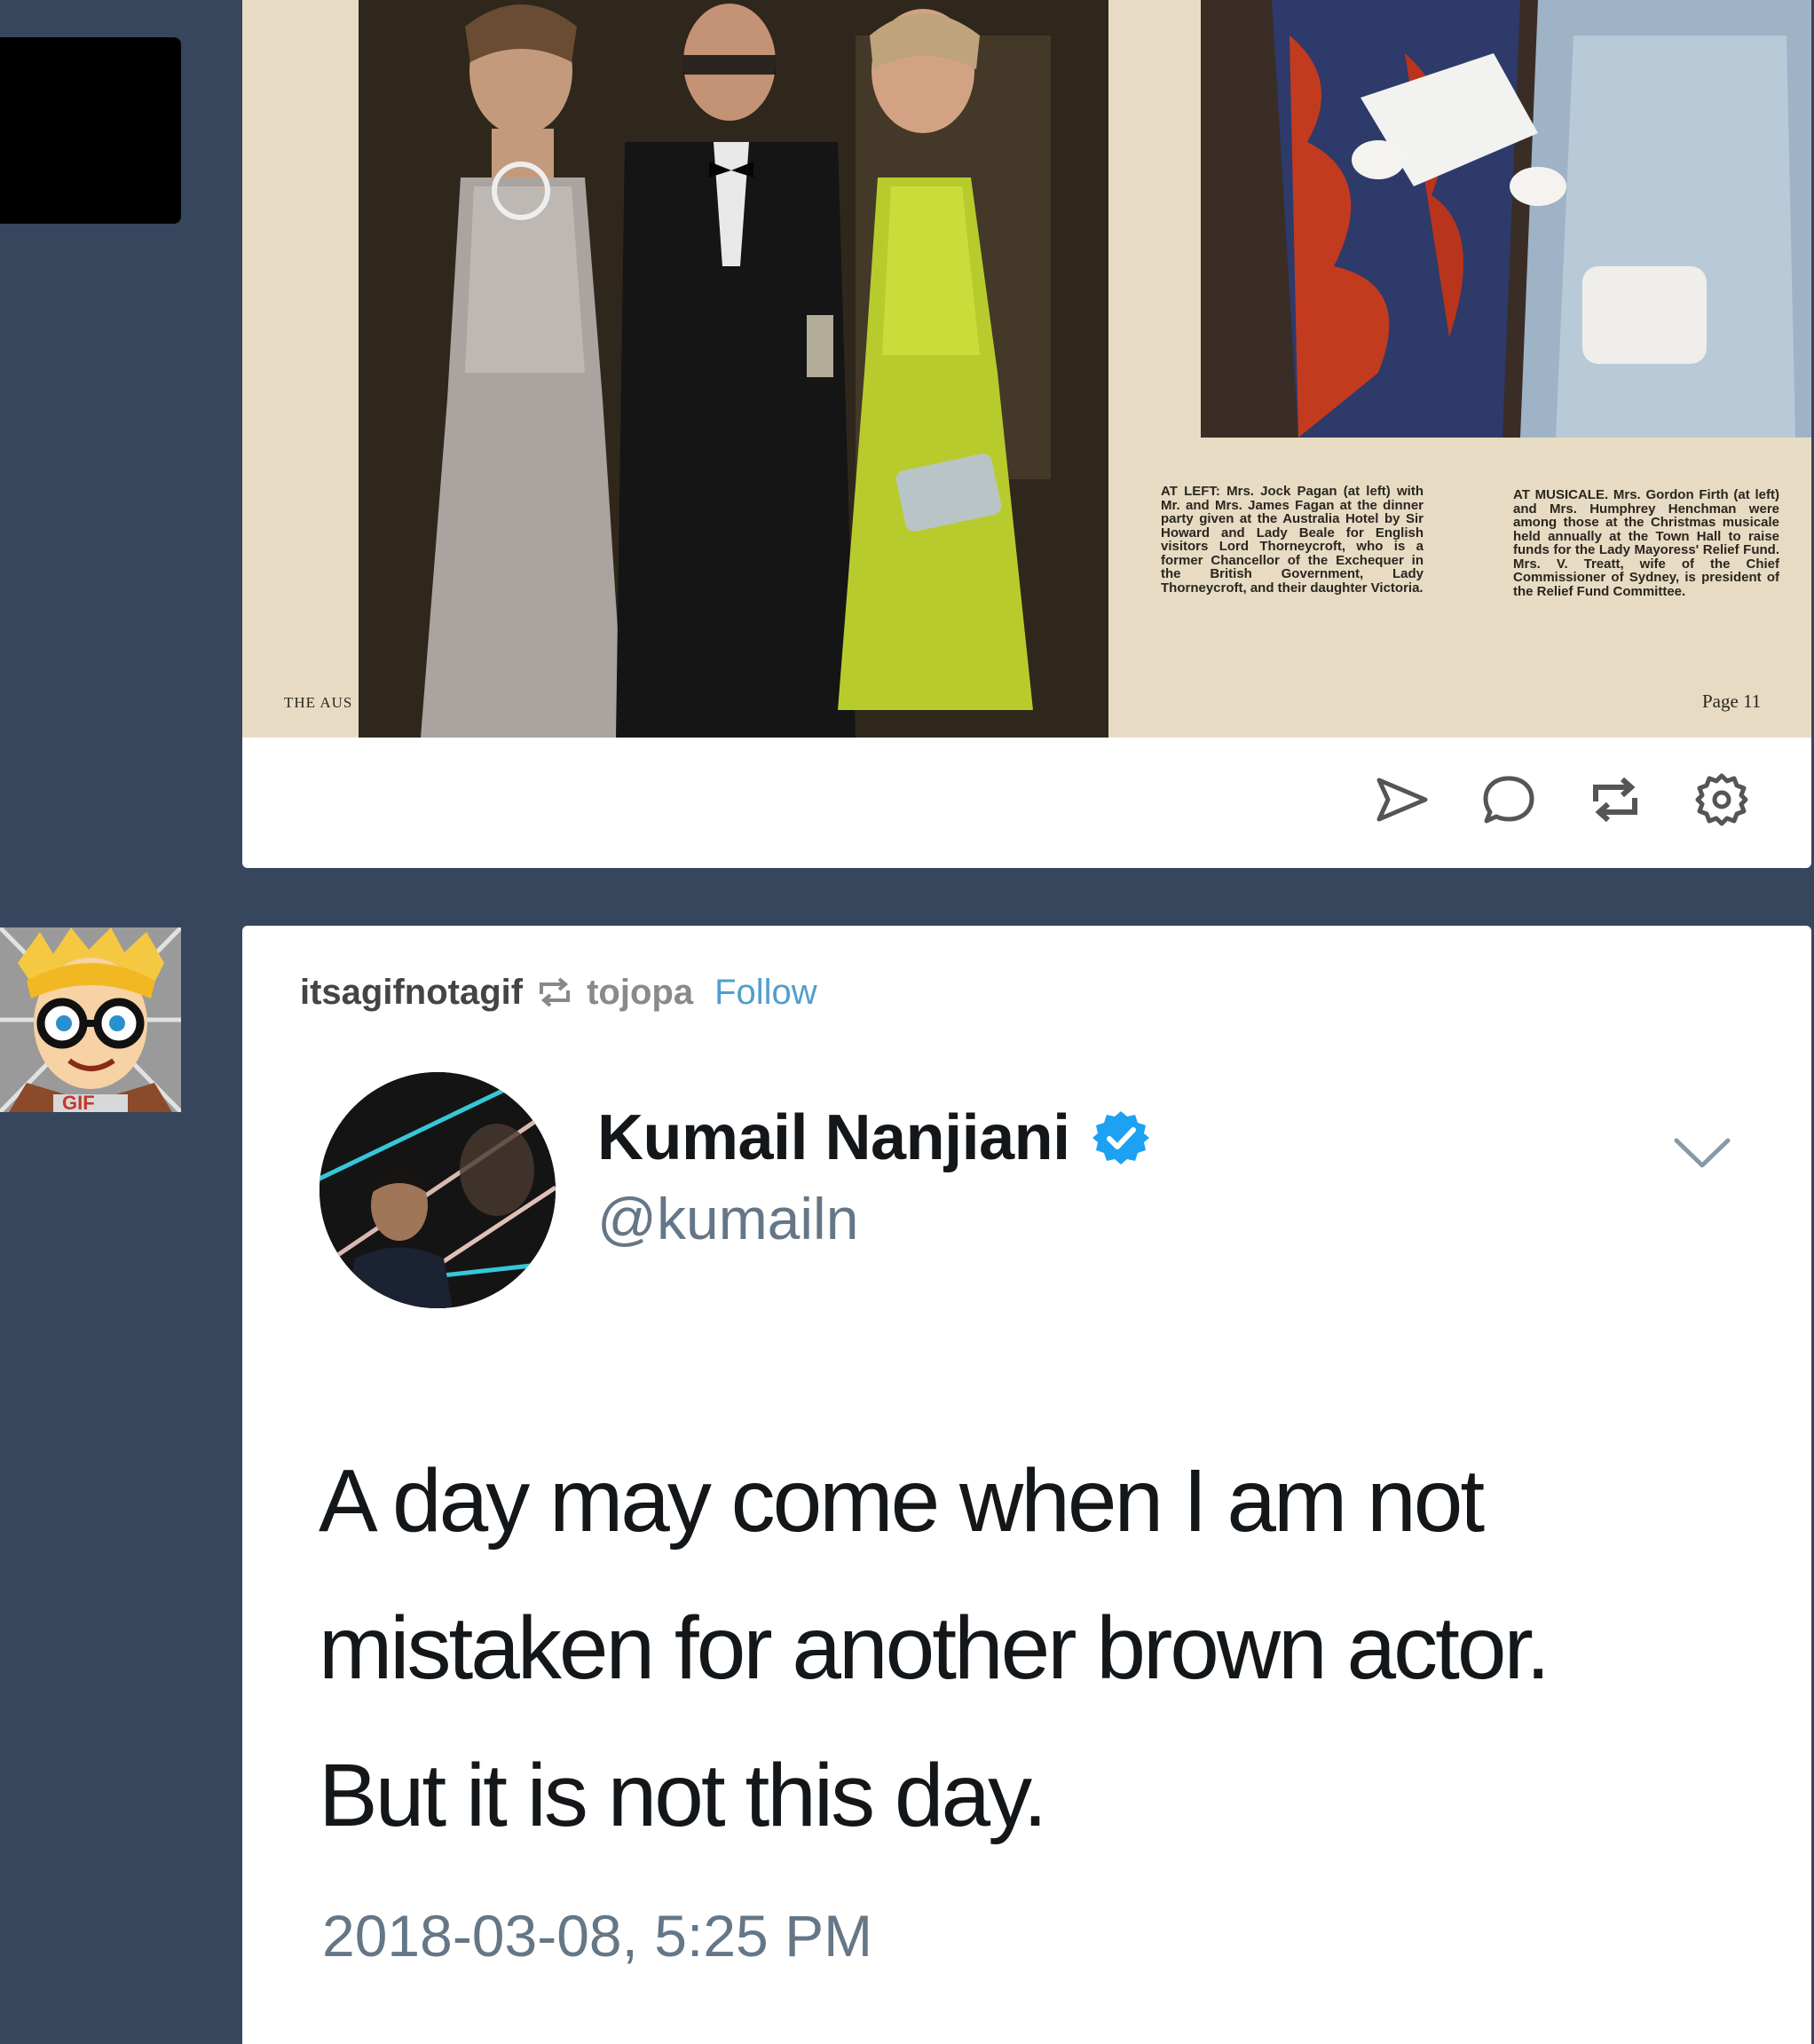 Image resolution: width=1814 pixels, height=2044 pixels. Describe the element at coordinates (728, 1218) in the screenshot. I see `tweet-author-handle: @kumailn` at that location.